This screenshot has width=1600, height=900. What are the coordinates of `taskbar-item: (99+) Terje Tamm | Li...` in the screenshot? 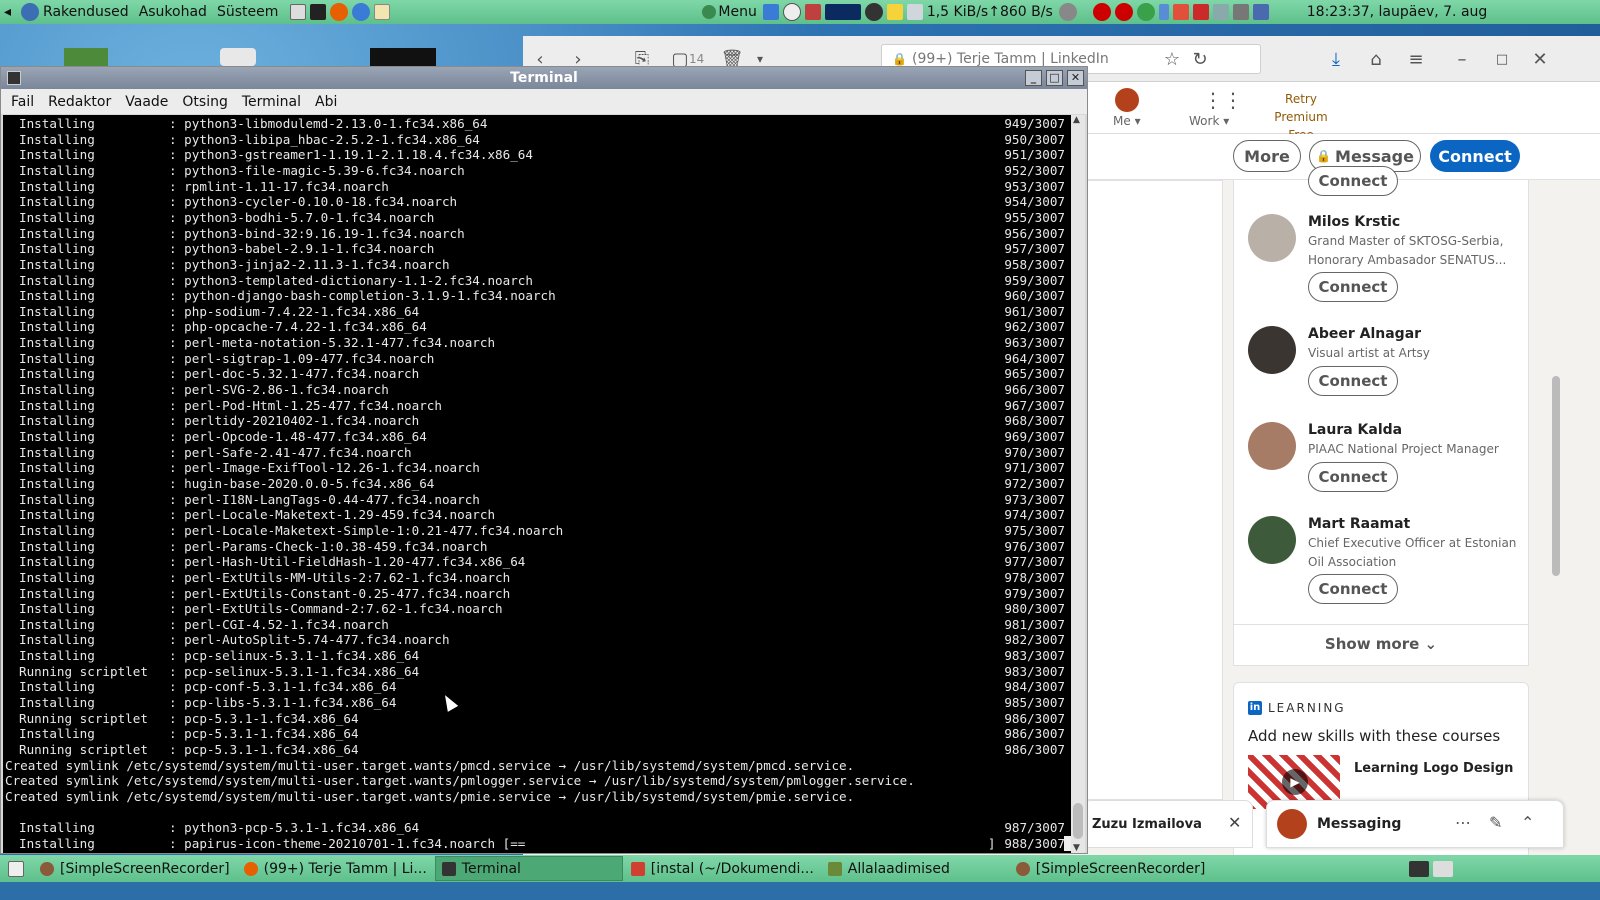 It's located at (335, 868).